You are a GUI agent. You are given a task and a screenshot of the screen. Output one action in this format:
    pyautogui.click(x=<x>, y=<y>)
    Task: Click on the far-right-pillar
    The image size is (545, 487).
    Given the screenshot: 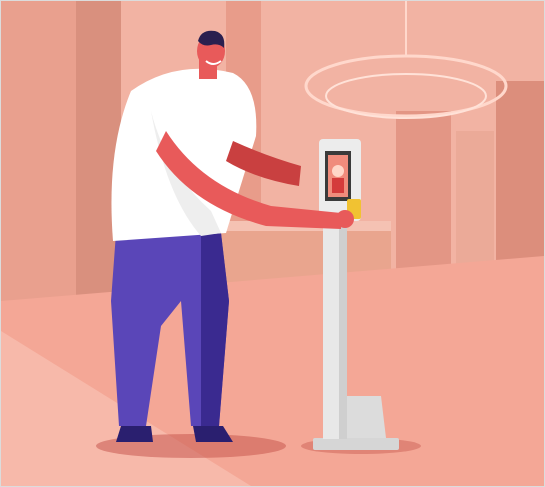 What is the action you would take?
    pyautogui.click(x=520, y=181)
    